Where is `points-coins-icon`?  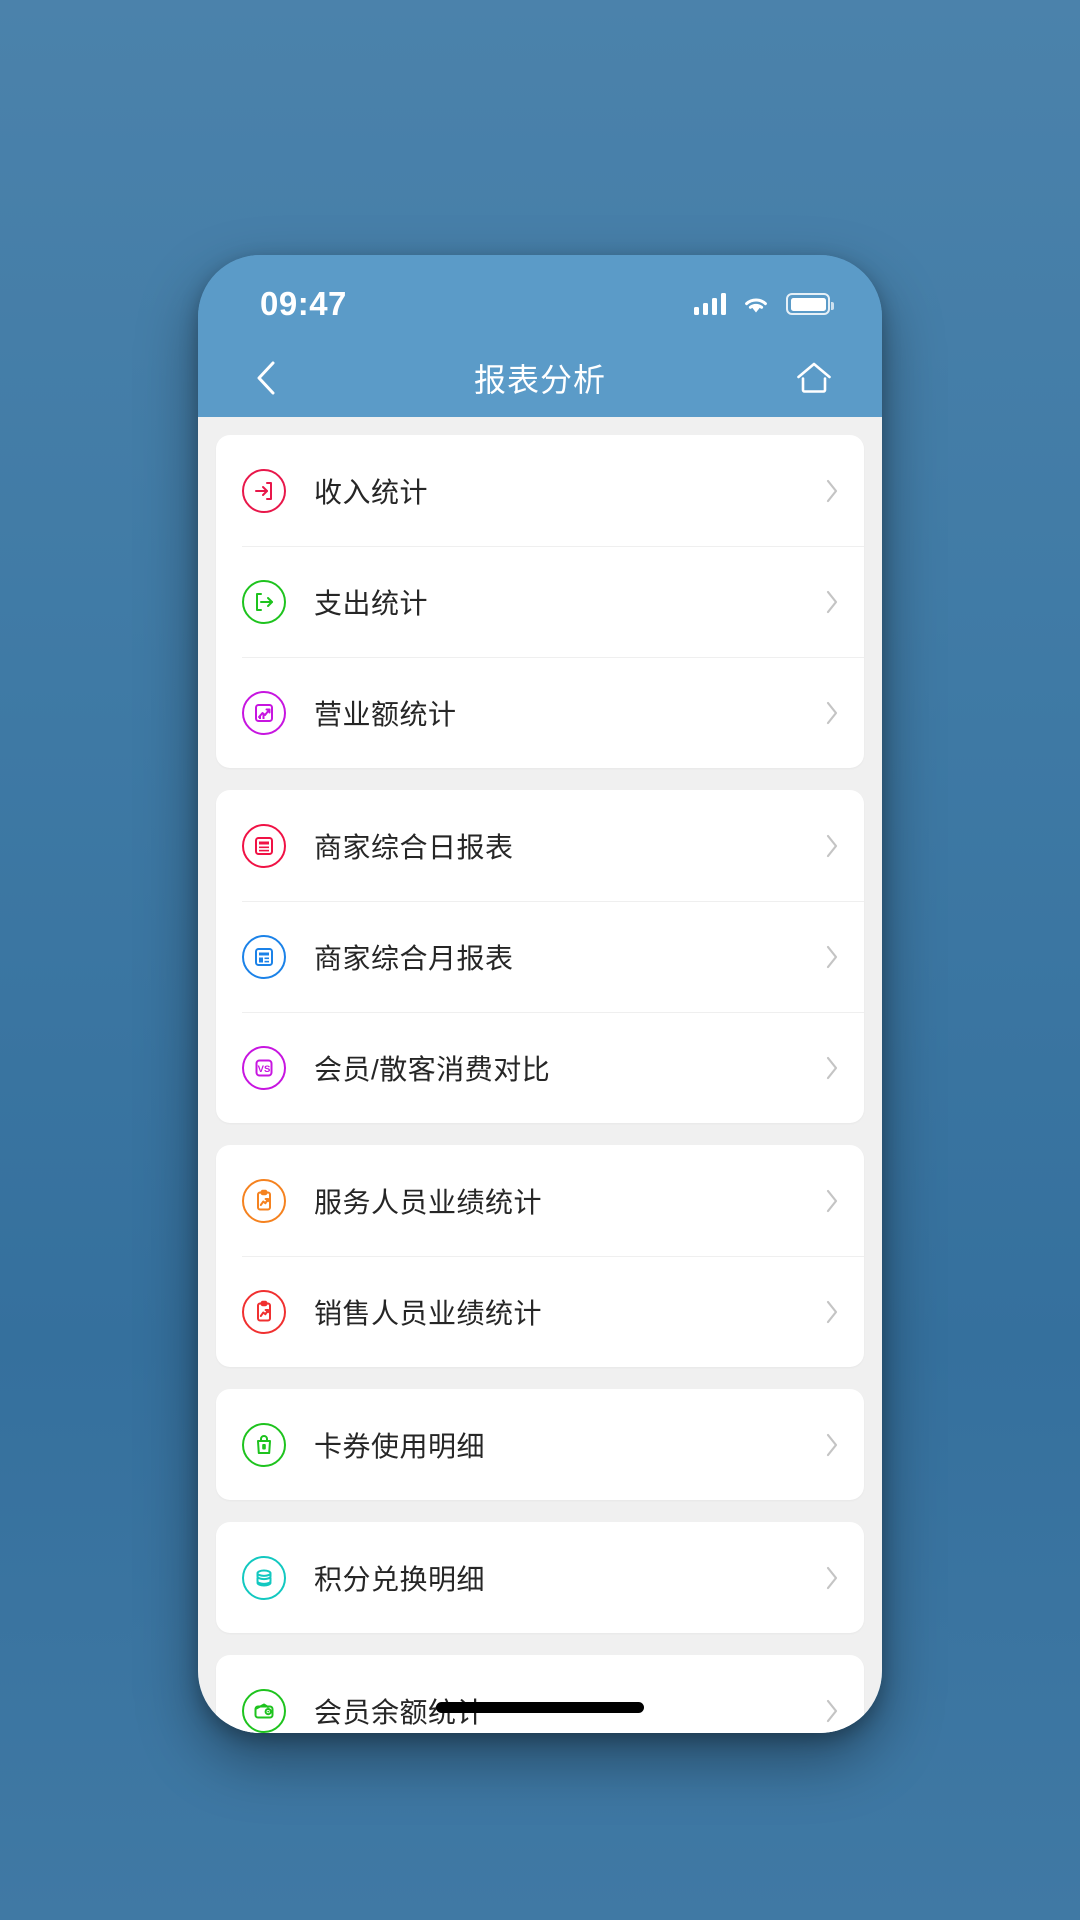
points-coins-icon is located at coordinates (264, 1577).